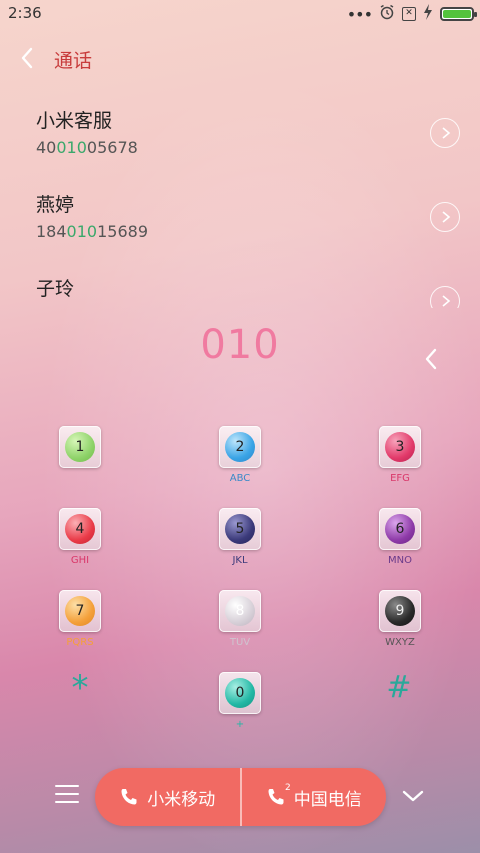 Image resolution: width=480 pixels, height=853 pixels. I want to click on key-7: 7 PQRS, so click(79, 623).